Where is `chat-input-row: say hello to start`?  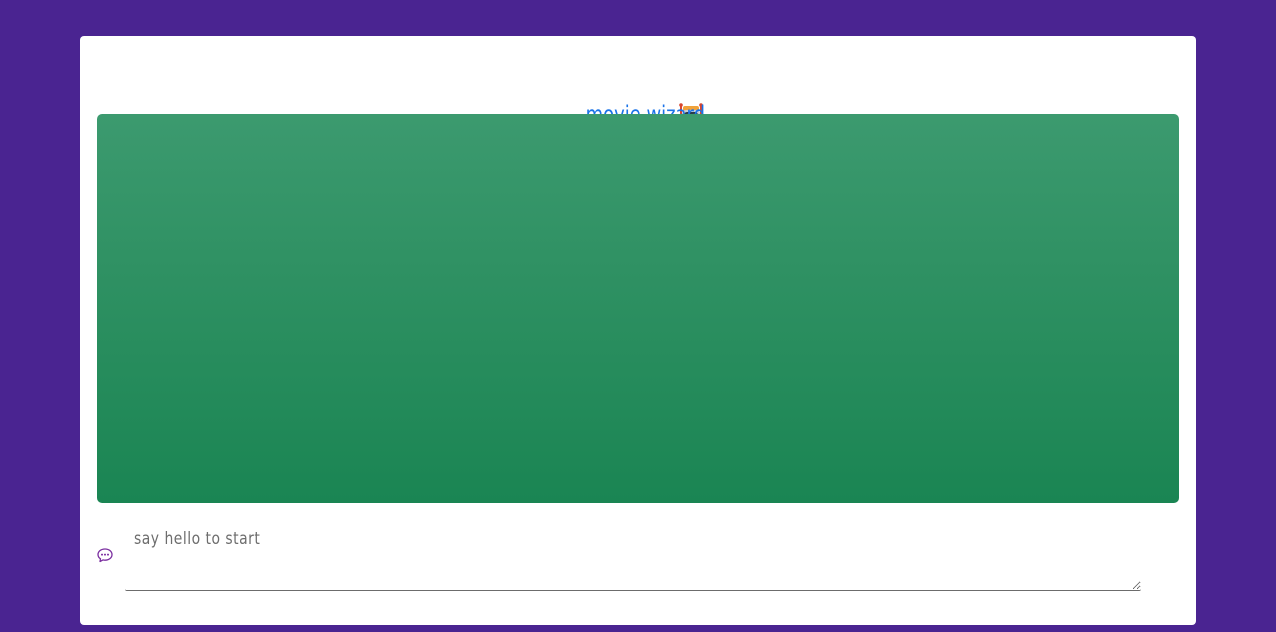
chat-input-row: say hello to start is located at coordinates (619, 559).